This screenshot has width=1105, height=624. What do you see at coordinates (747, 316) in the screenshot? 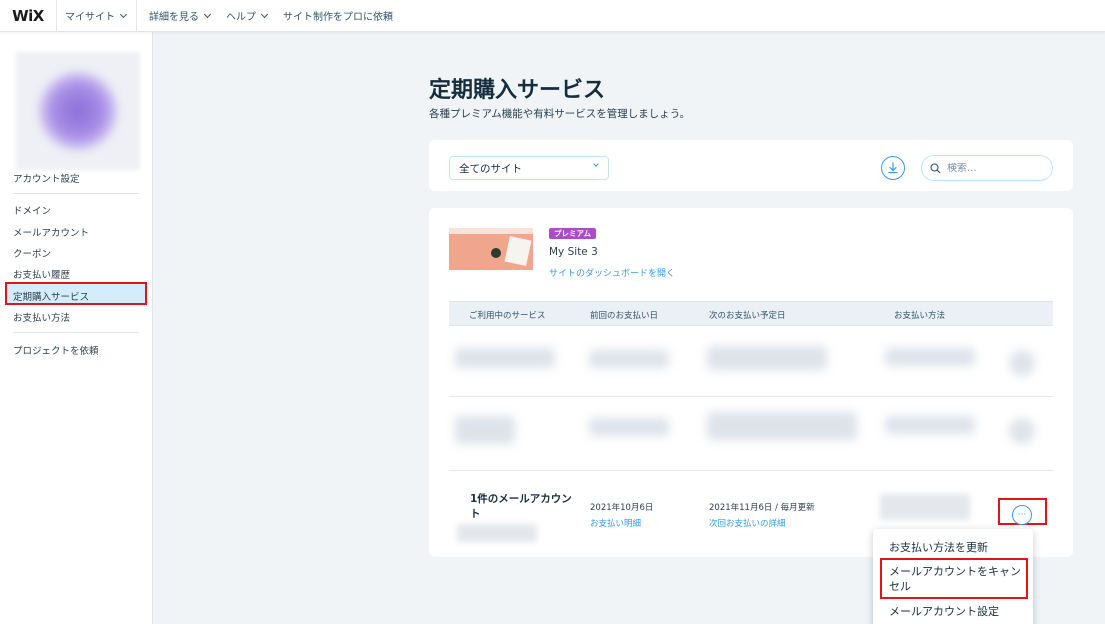
I see `column-header-next-payment: 次のお支払い予定日` at bounding box center [747, 316].